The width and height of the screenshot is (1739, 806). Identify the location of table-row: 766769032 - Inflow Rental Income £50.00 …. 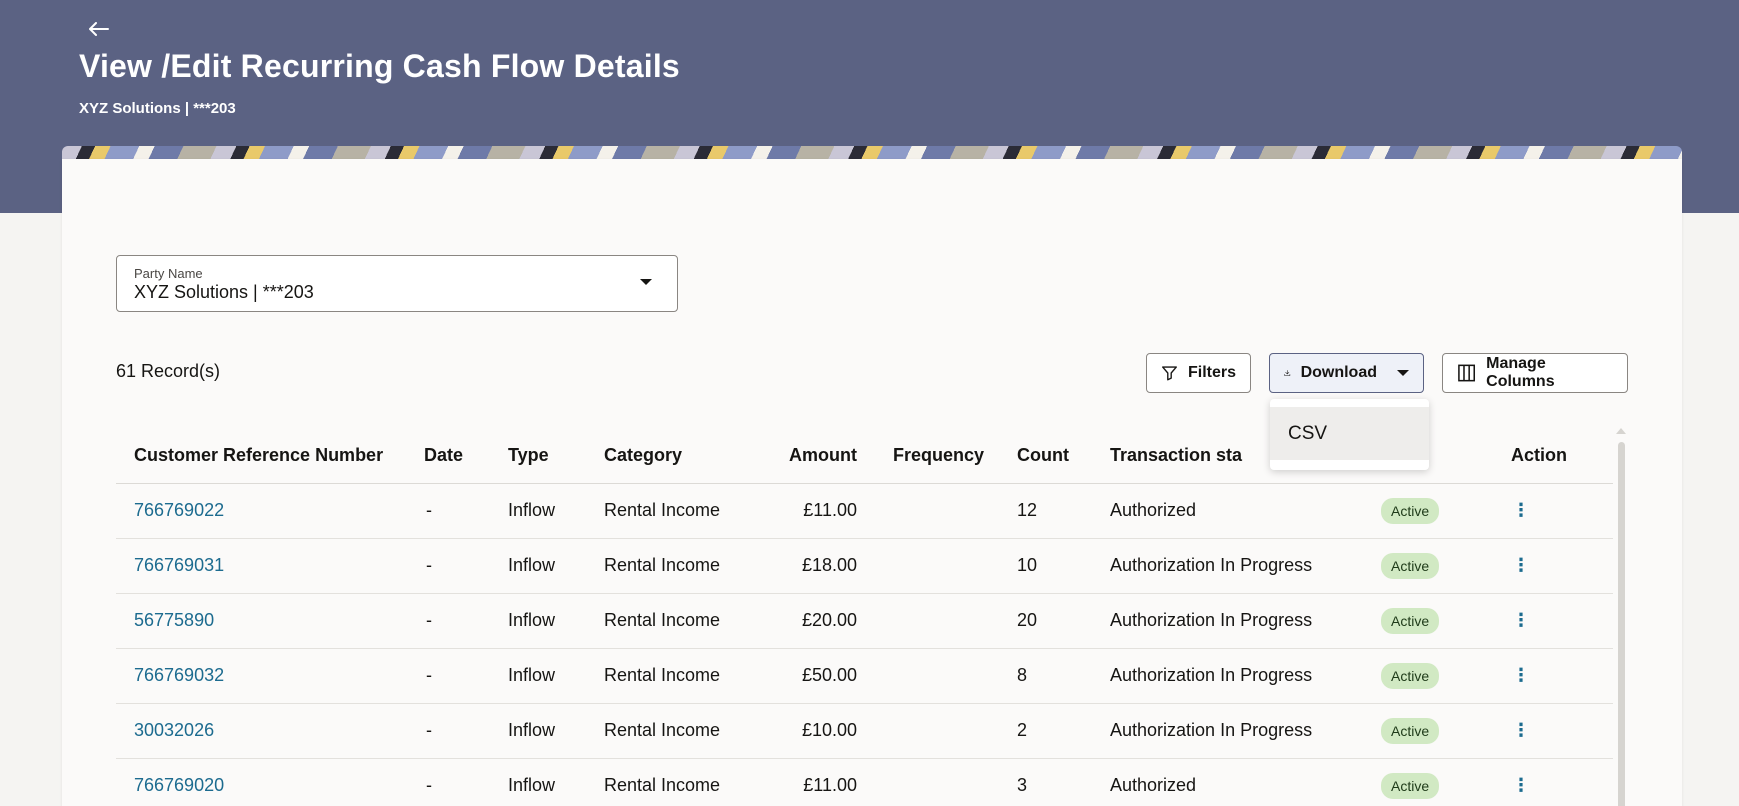
(864, 676).